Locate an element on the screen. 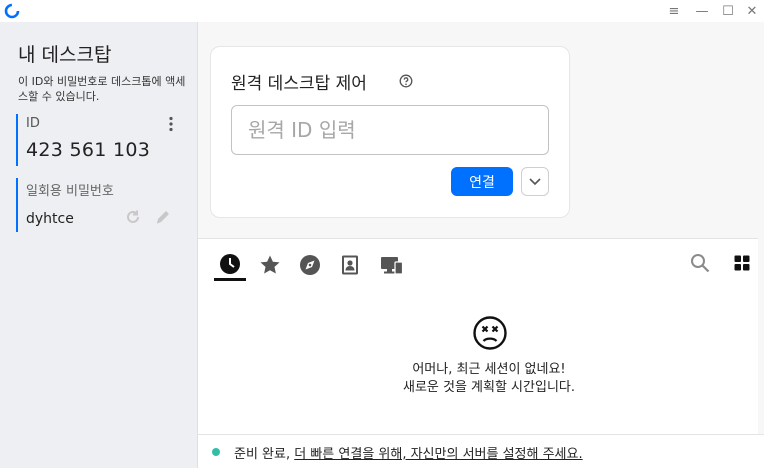 This screenshot has height=468, width=764. tab-discovered is located at coordinates (310, 265).